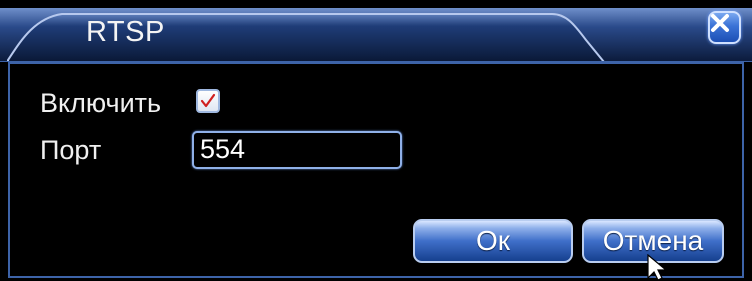 The image size is (752, 281). I want to click on mouse-pointer-icon, so click(657, 267).